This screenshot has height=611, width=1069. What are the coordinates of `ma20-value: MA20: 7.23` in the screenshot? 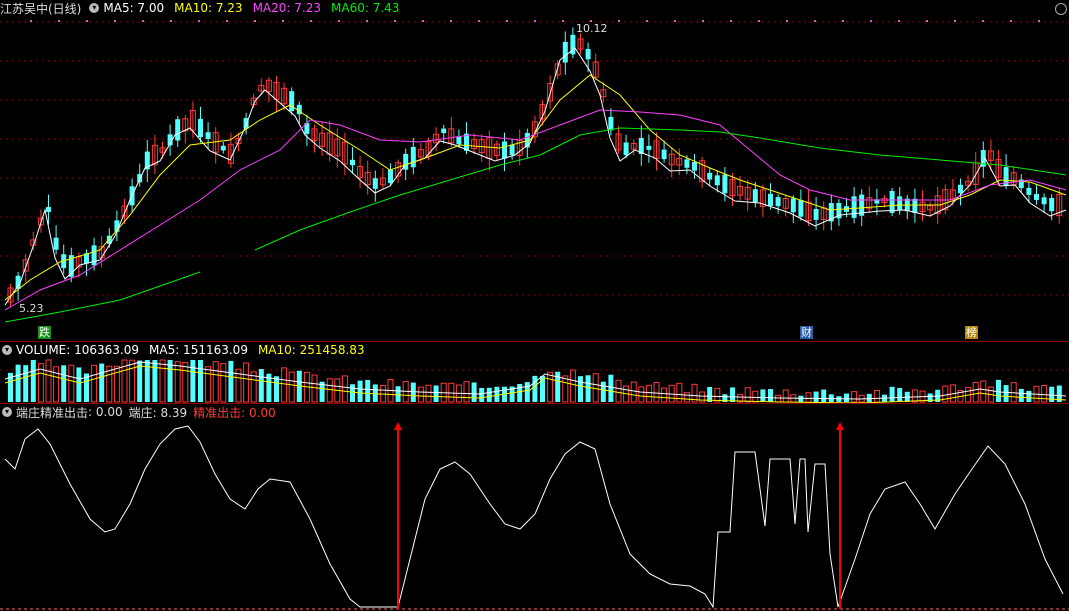 It's located at (286, 8).